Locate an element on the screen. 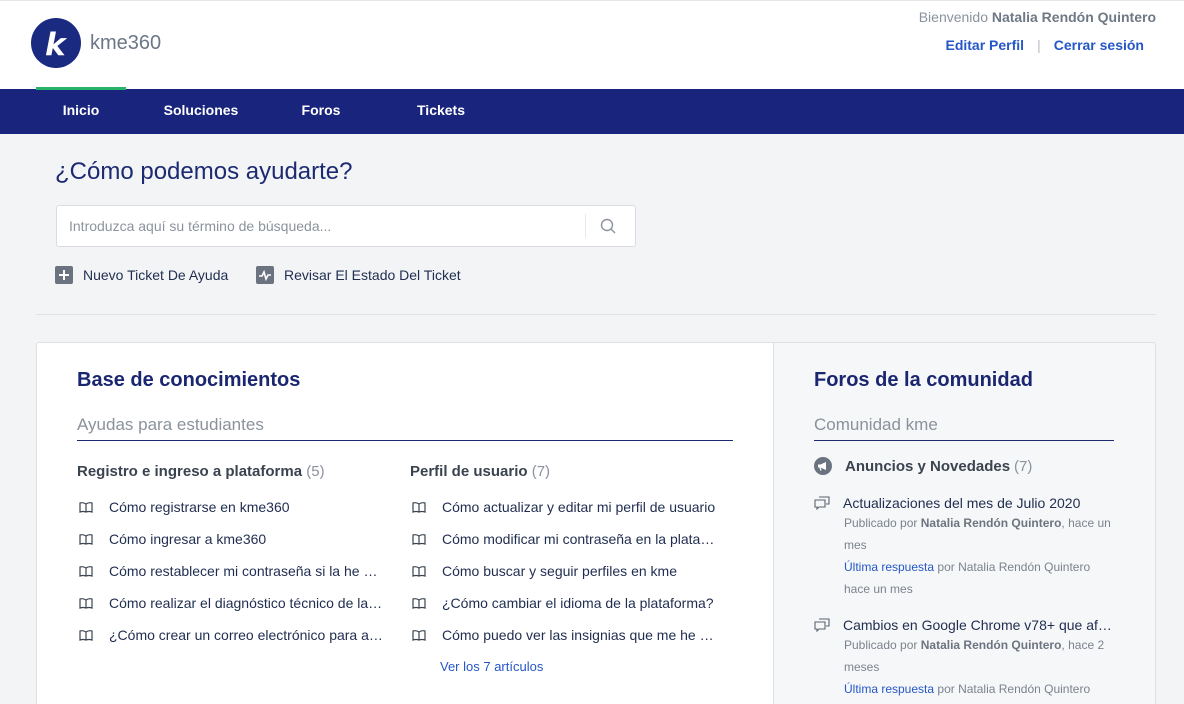  forum-topic-header: Anuncios y Novedades (7) is located at coordinates (923, 466).